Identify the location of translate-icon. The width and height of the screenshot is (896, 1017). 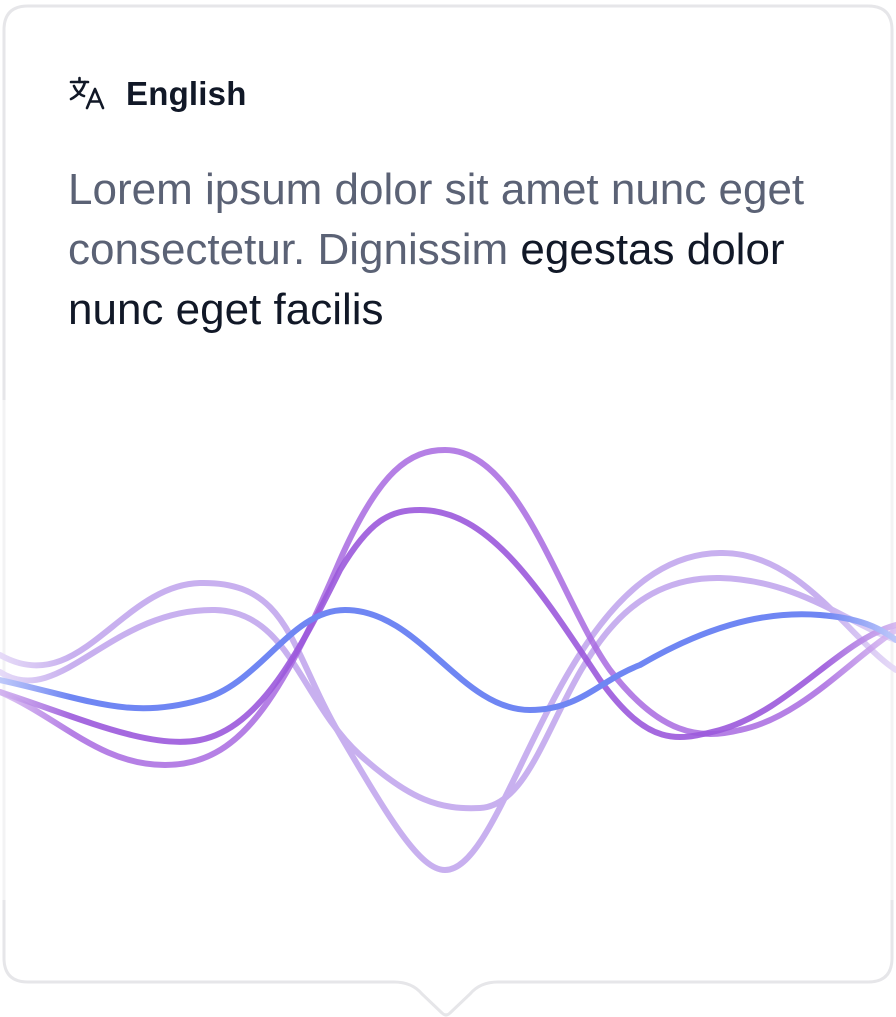
(88, 94).